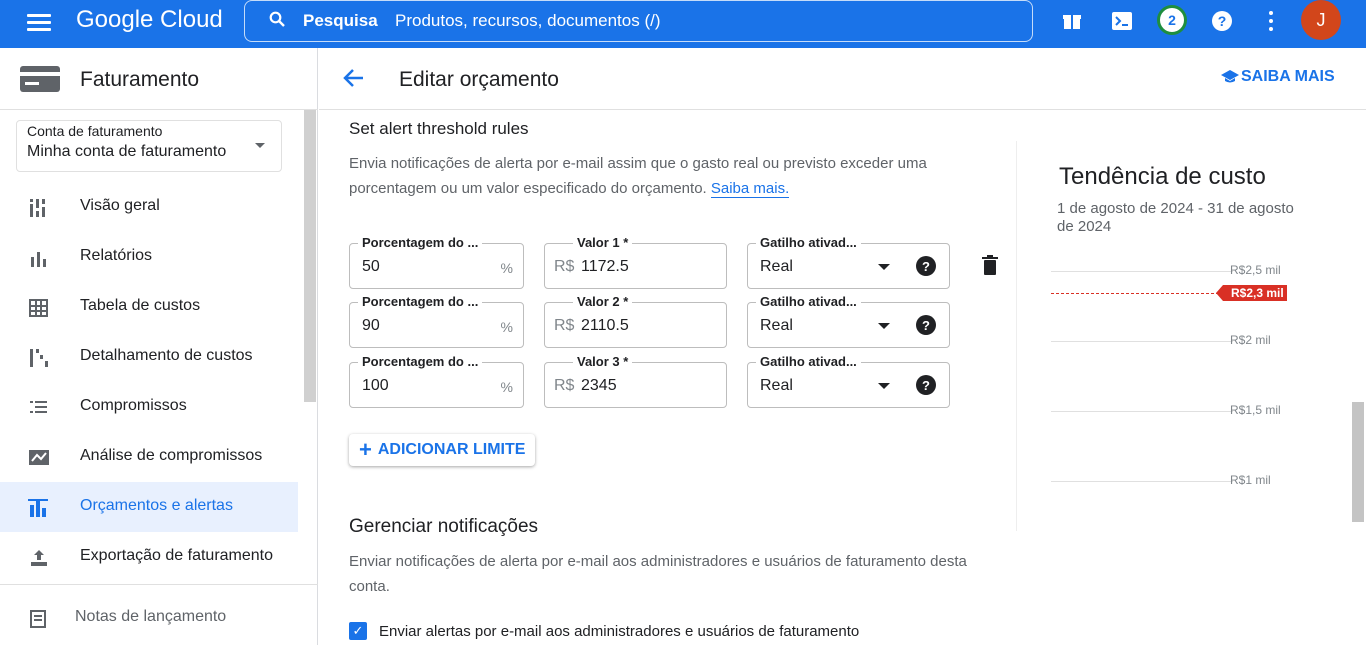 This screenshot has width=1366, height=645. Describe the element at coordinates (605, 266) in the screenshot. I see `amount-value: 1172.5` at that location.